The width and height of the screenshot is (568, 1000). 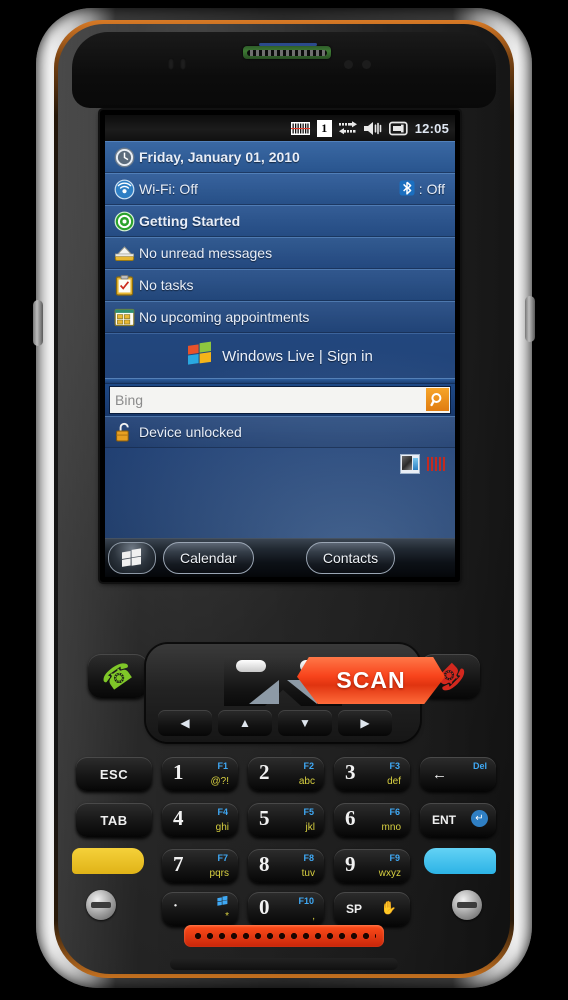 What do you see at coordinates (460, 861) in the screenshot?
I see `blue-soft-key` at bounding box center [460, 861].